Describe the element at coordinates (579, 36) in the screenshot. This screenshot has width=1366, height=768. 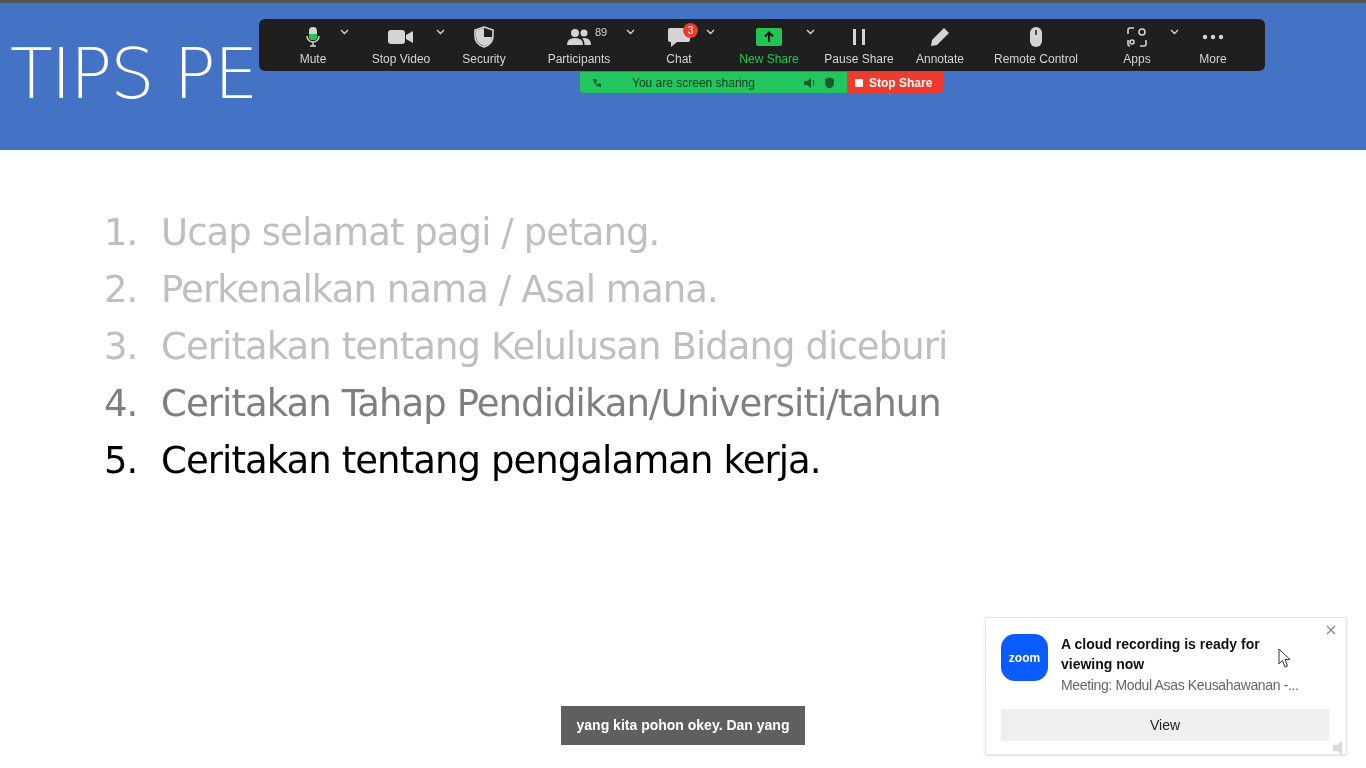
I see `people-icon` at that location.